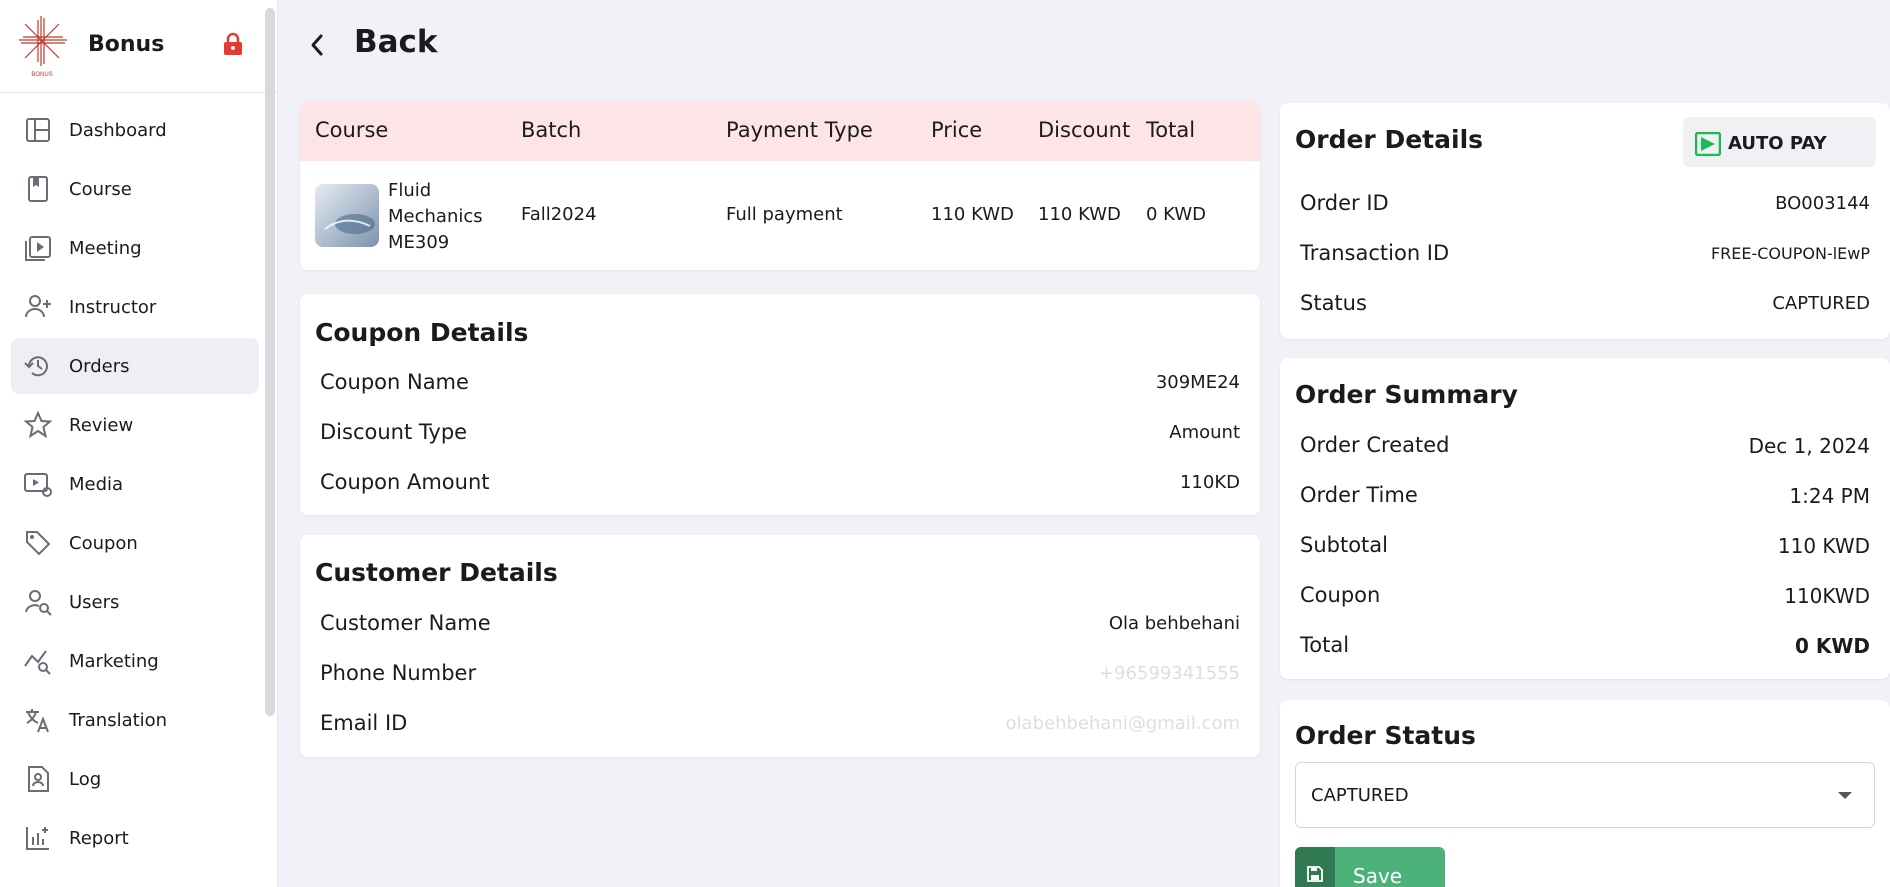  I want to click on sidebar-item-label: Translation, so click(118, 720).